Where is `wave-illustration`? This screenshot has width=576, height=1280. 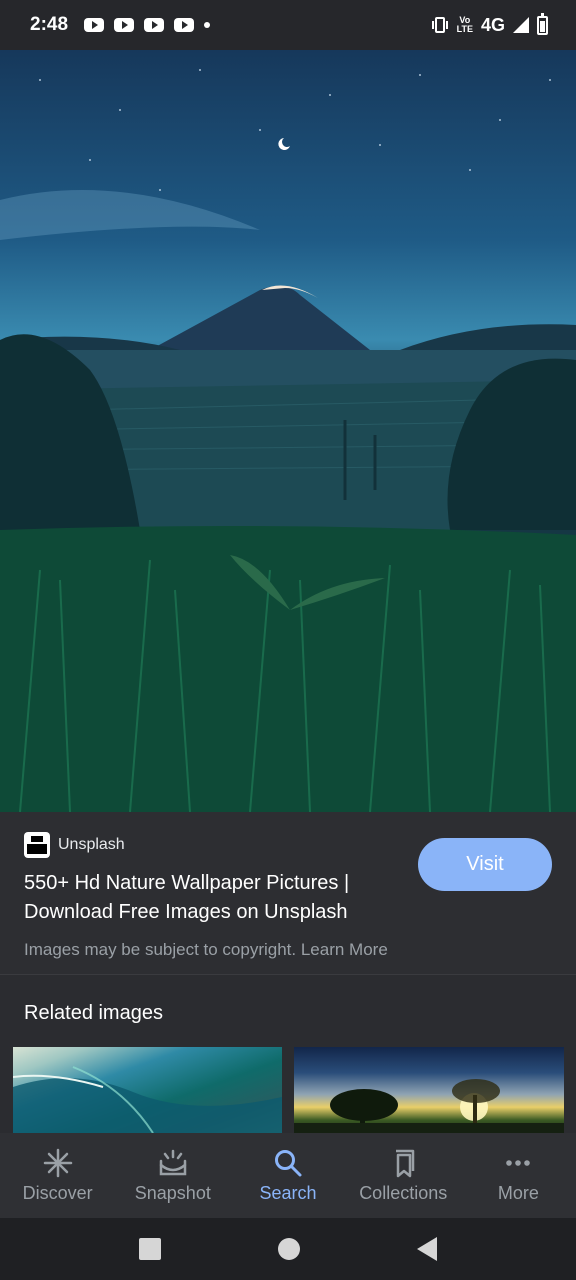
wave-illustration is located at coordinates (147, 1099).